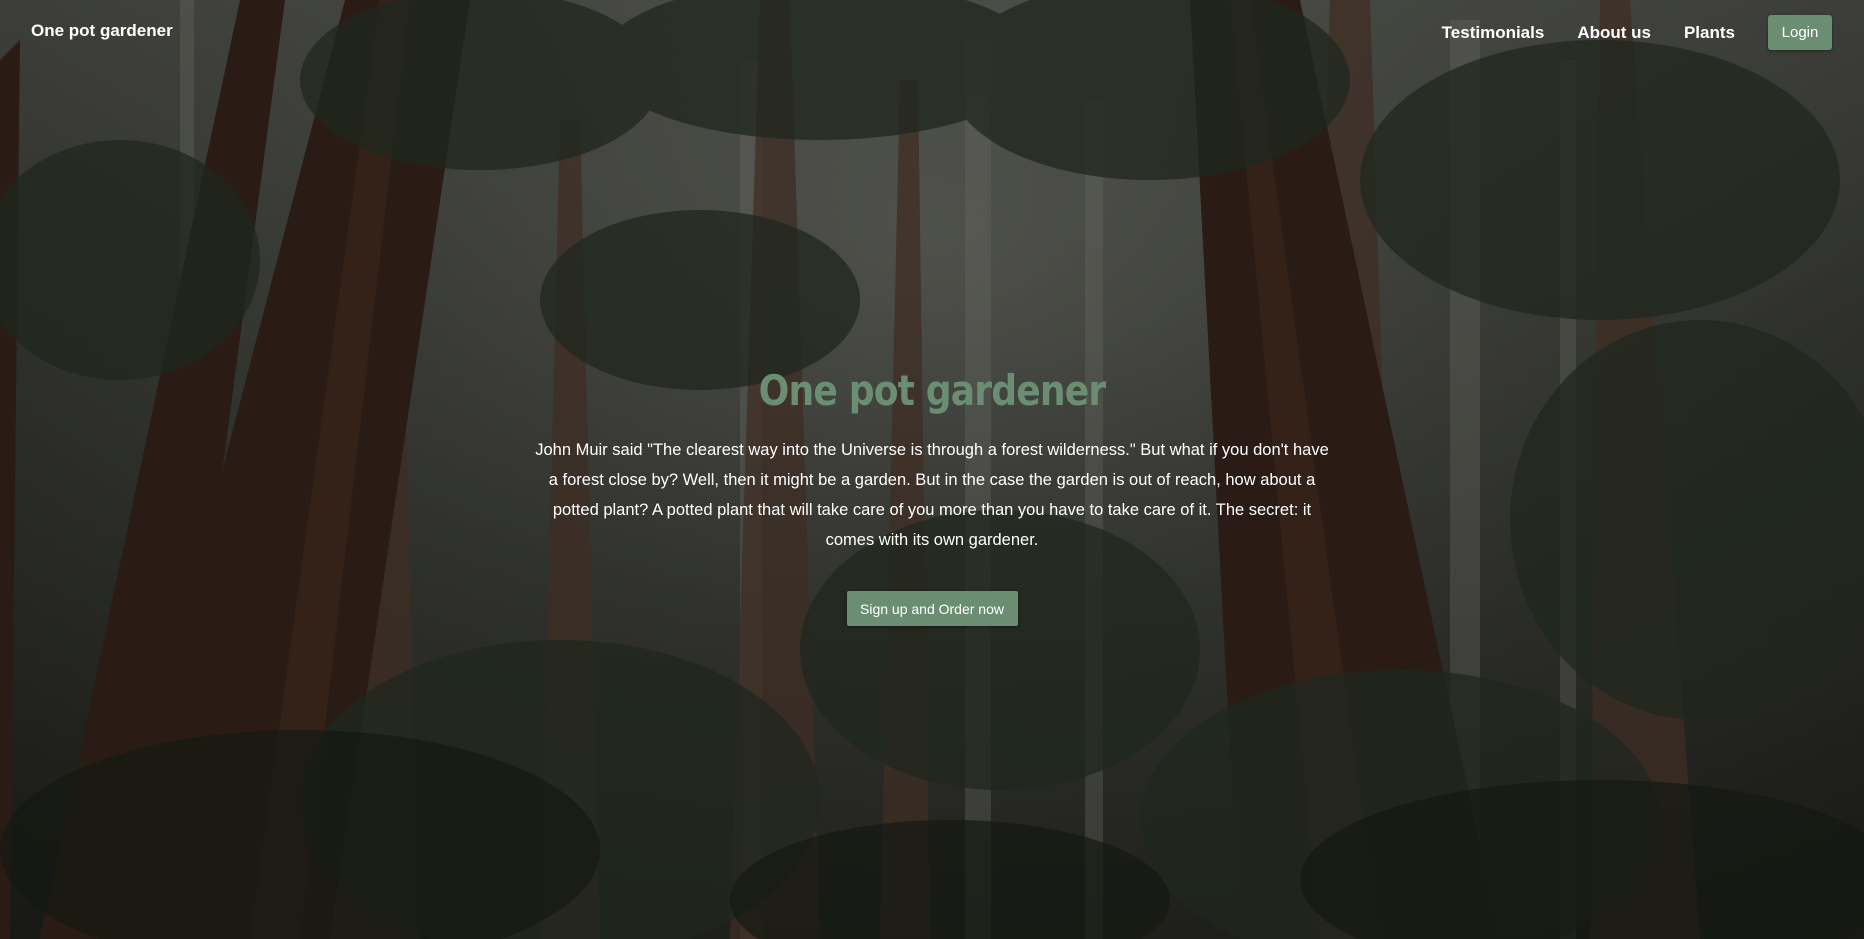  What do you see at coordinates (932, 390) in the screenshot?
I see `hero-title: One pot gardener` at bounding box center [932, 390].